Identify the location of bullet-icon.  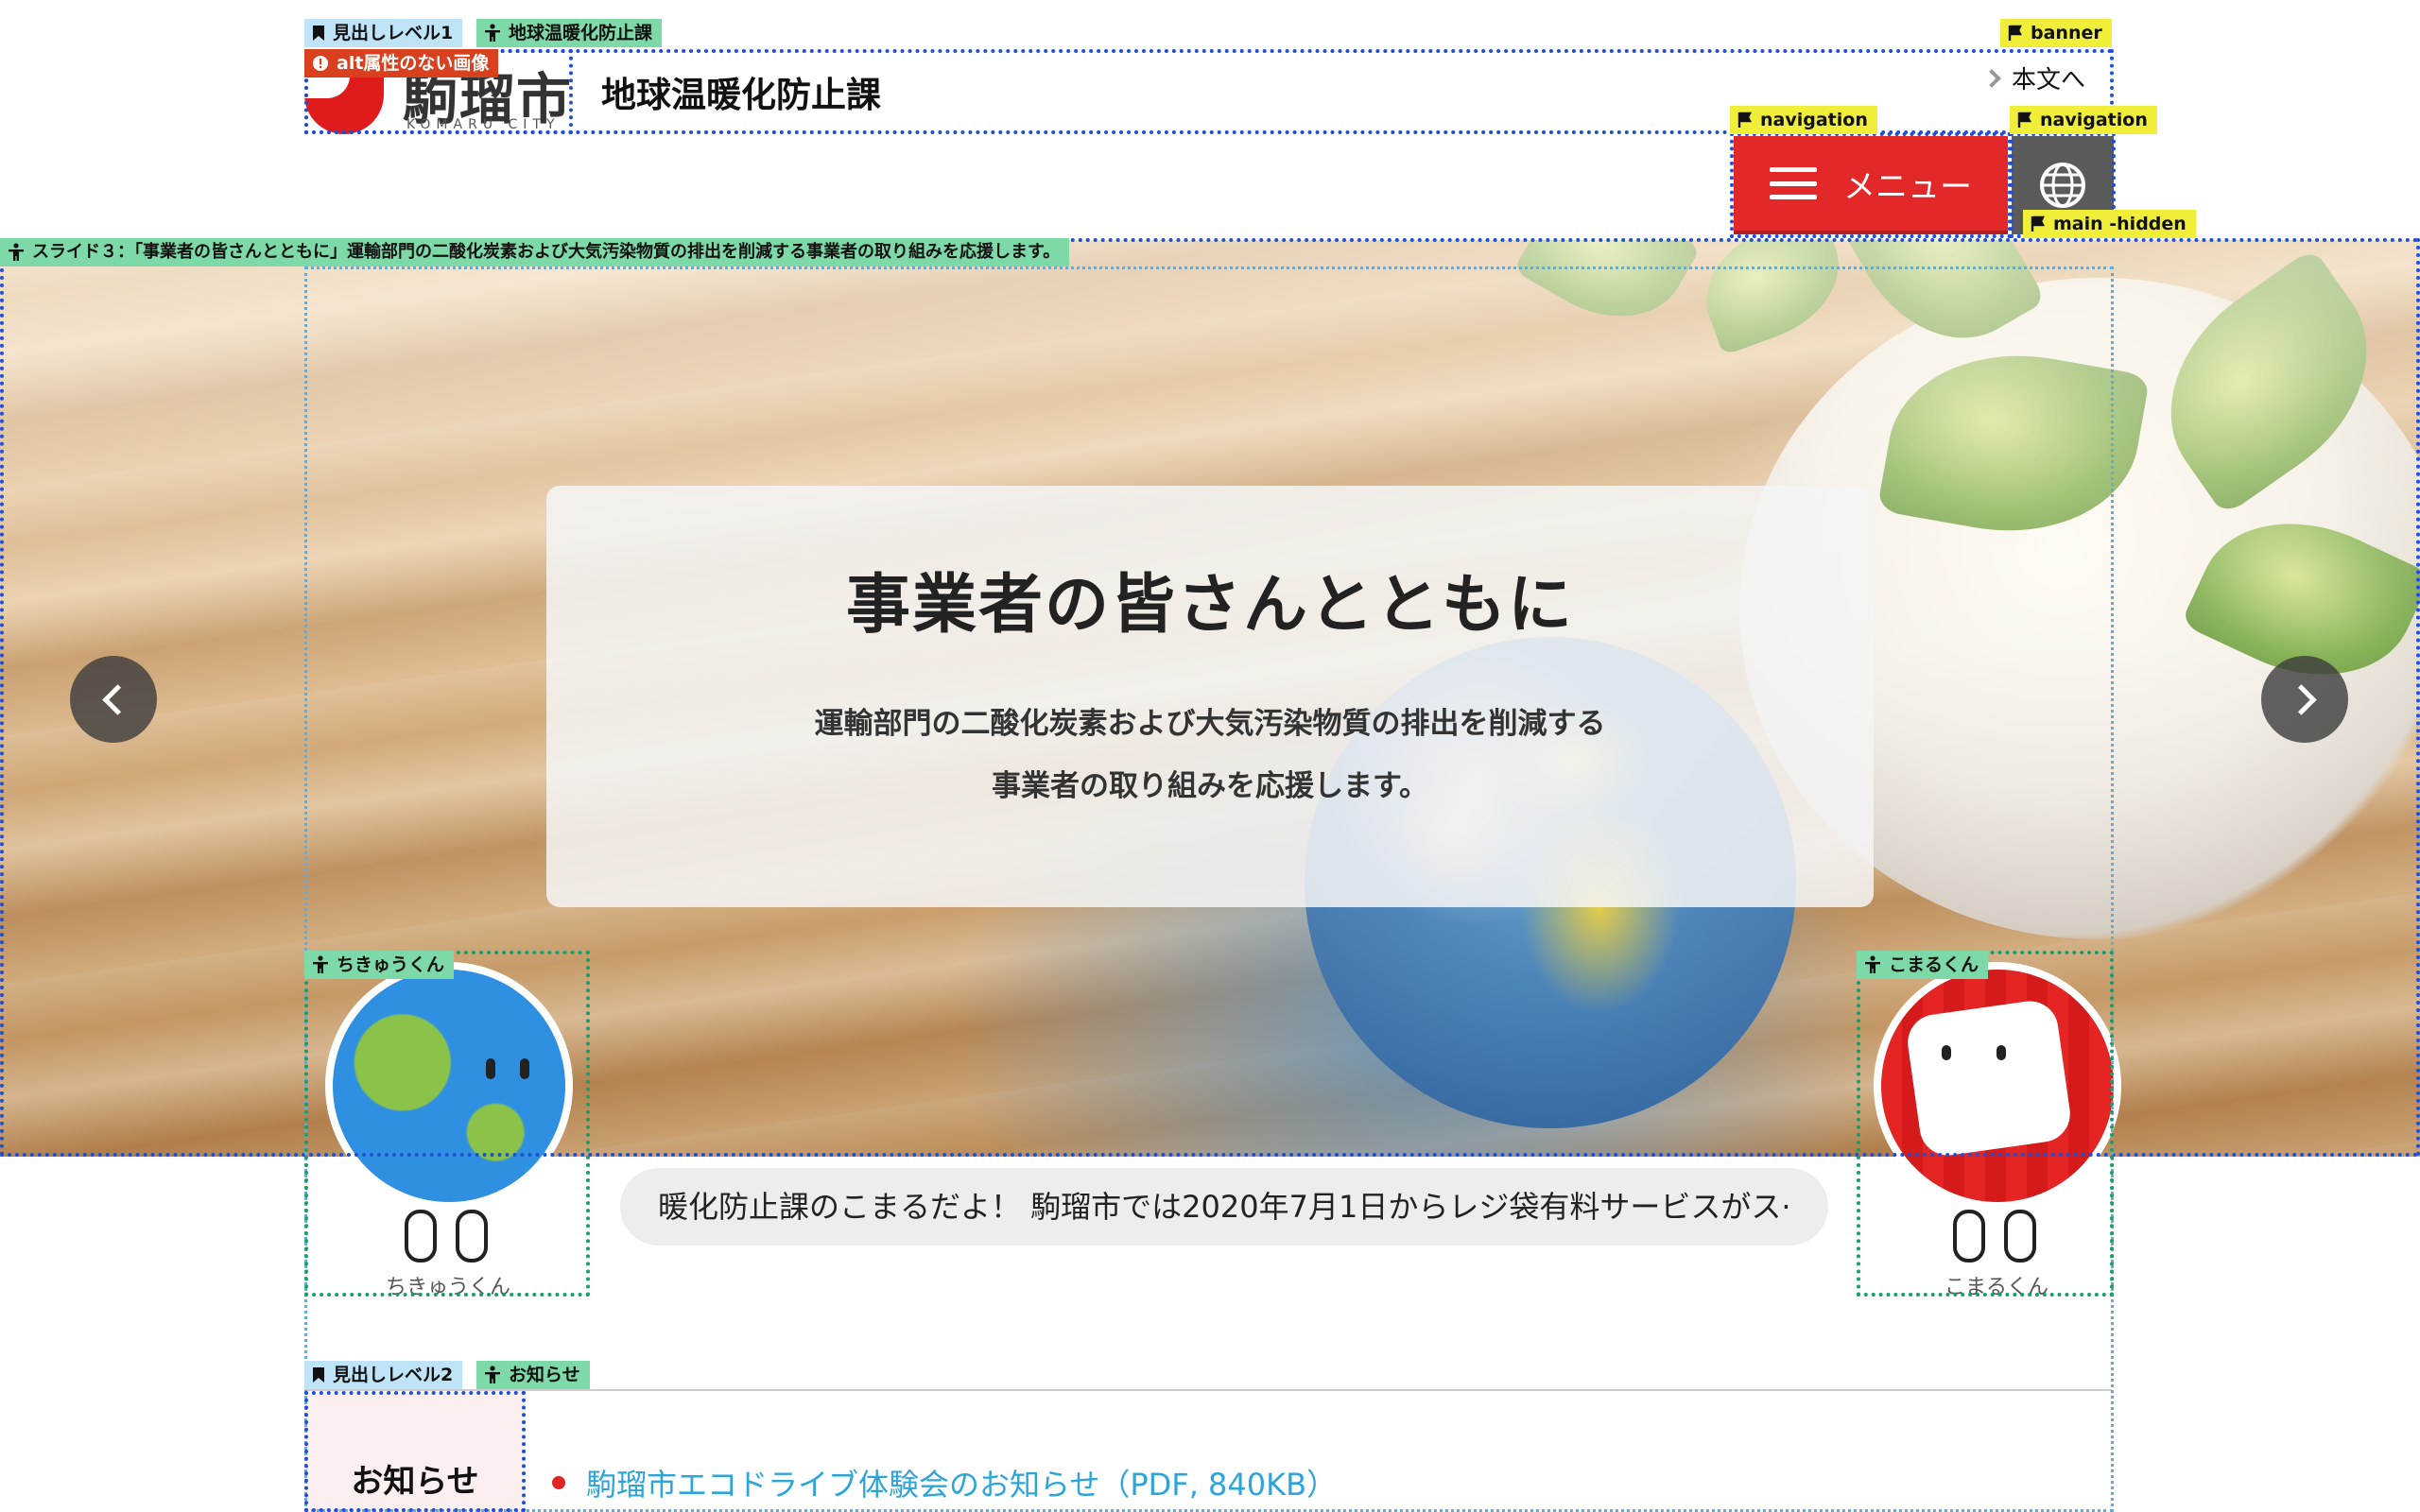
(558, 1482).